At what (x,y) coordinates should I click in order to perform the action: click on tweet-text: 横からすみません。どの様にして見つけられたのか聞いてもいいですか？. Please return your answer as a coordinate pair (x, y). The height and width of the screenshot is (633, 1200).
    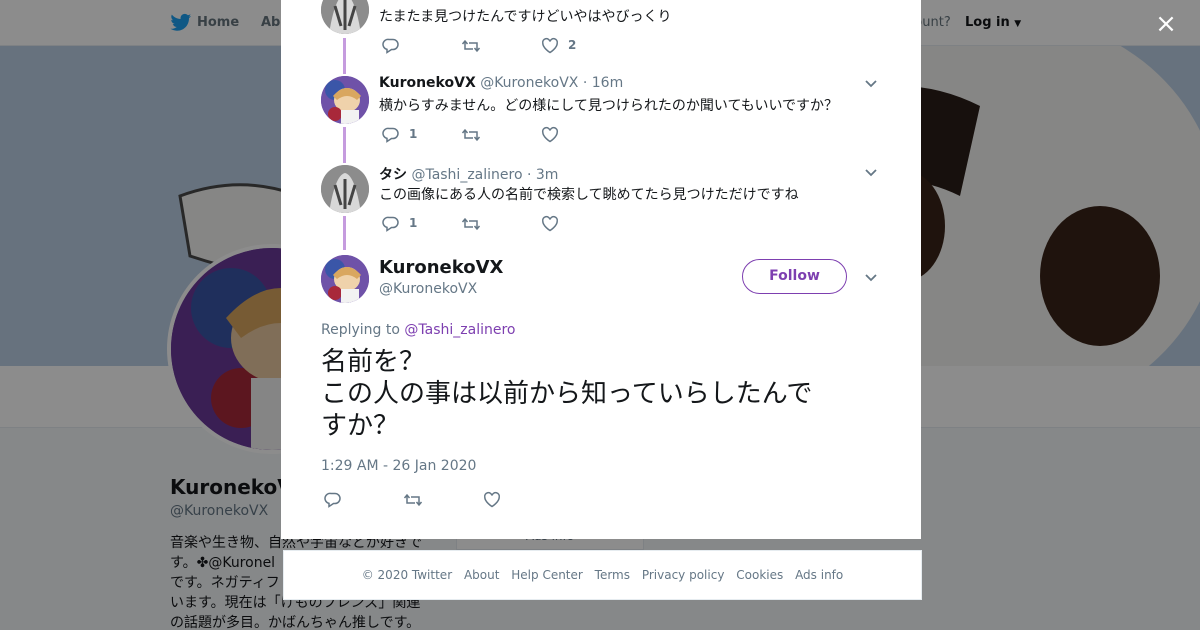
    Looking at the image, I should click on (609, 106).